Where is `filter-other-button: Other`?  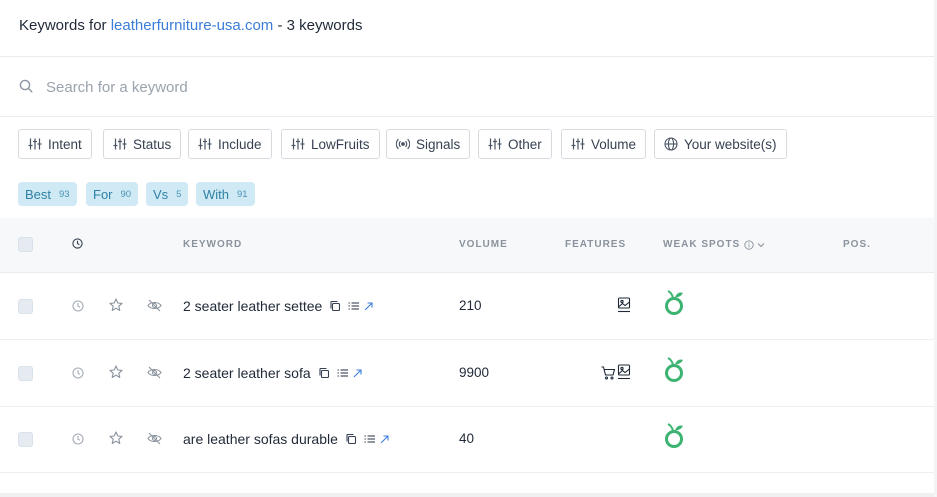 filter-other-button: Other is located at coordinates (515, 144).